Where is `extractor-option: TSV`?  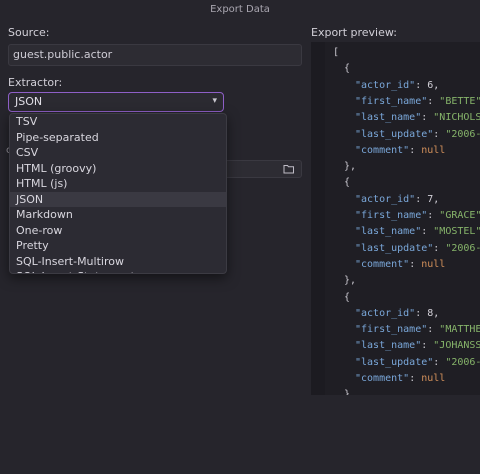
extractor-option: TSV is located at coordinates (118, 122).